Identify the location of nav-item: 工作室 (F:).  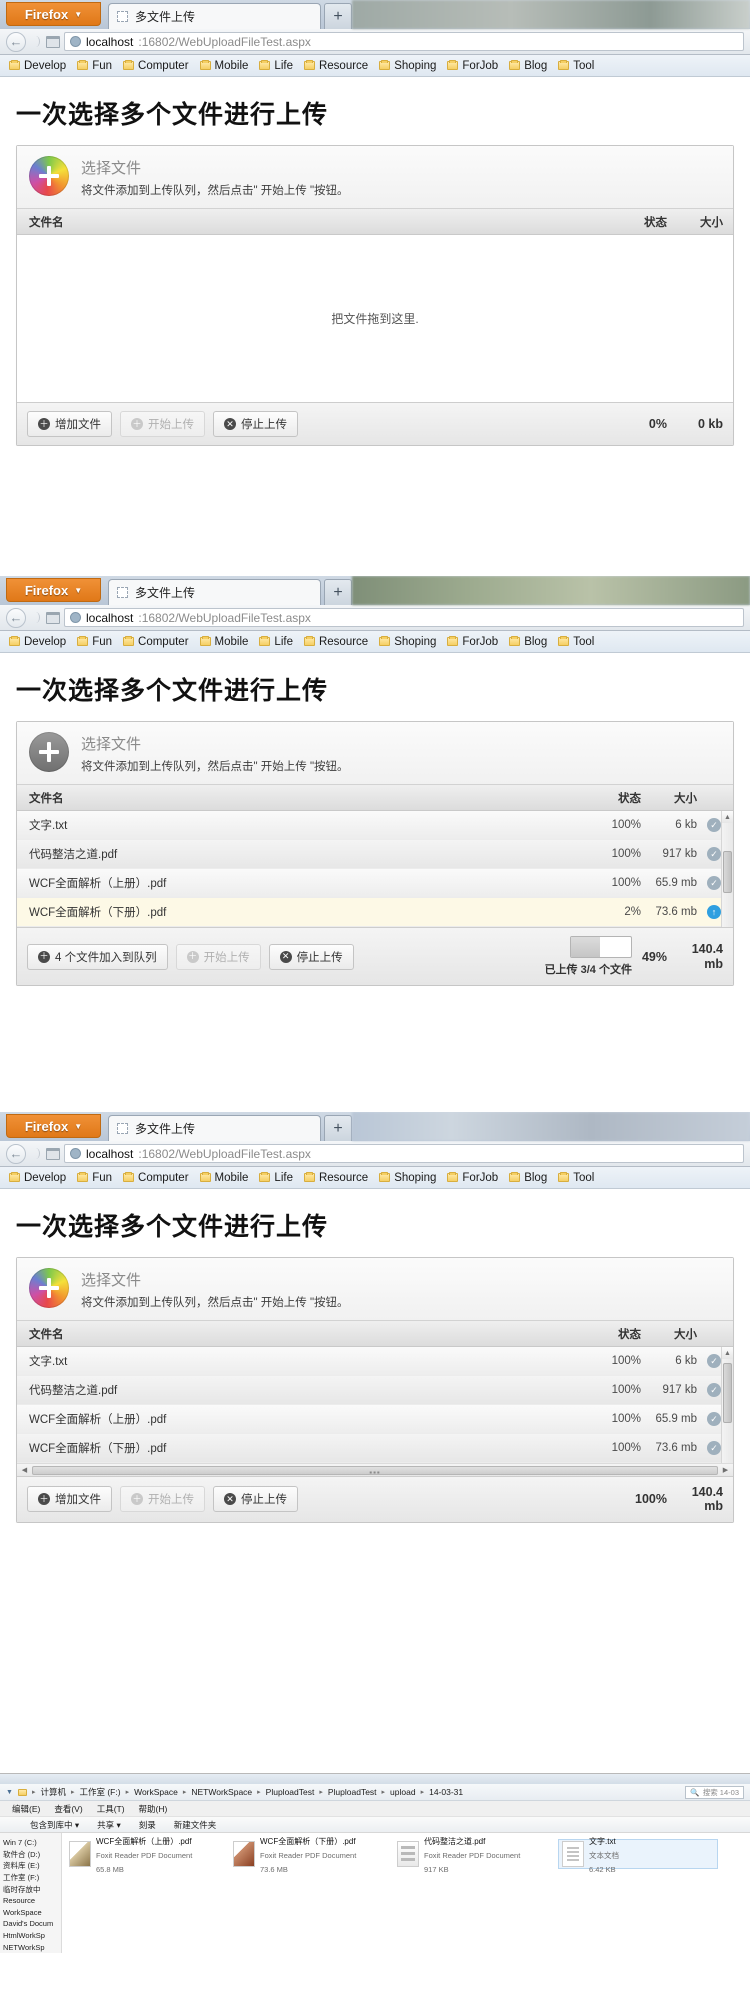
(30, 1878).